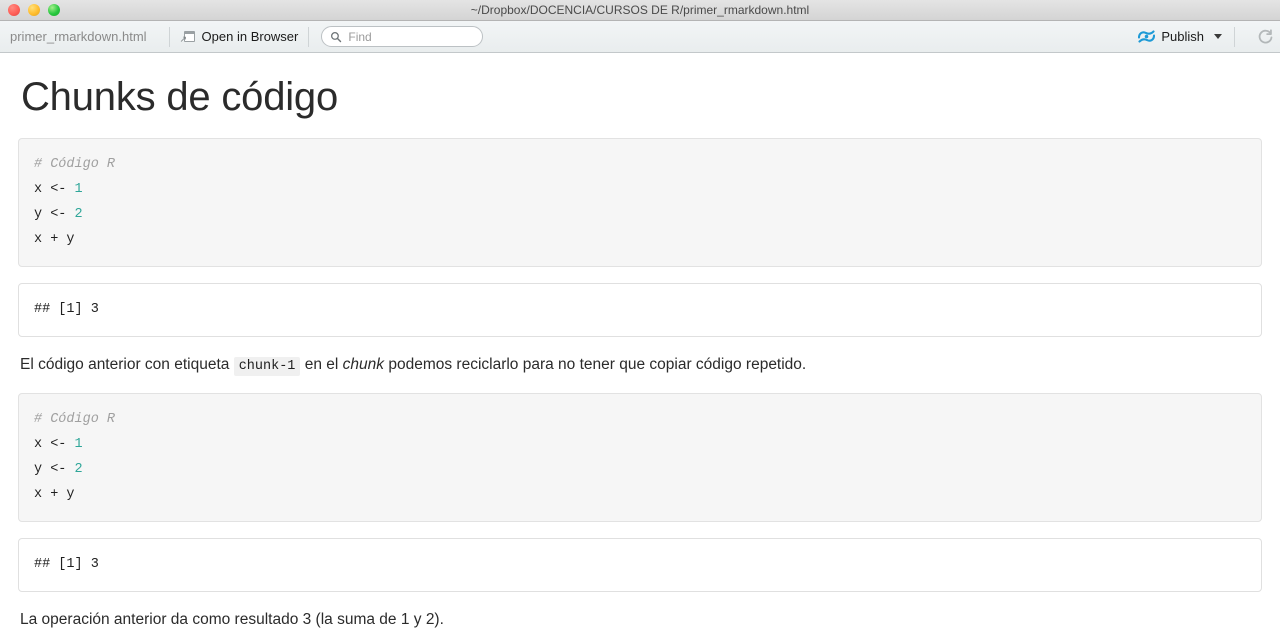  Describe the element at coordinates (321, 364) in the screenshot. I see `paragraph-text-middle: en el` at that location.